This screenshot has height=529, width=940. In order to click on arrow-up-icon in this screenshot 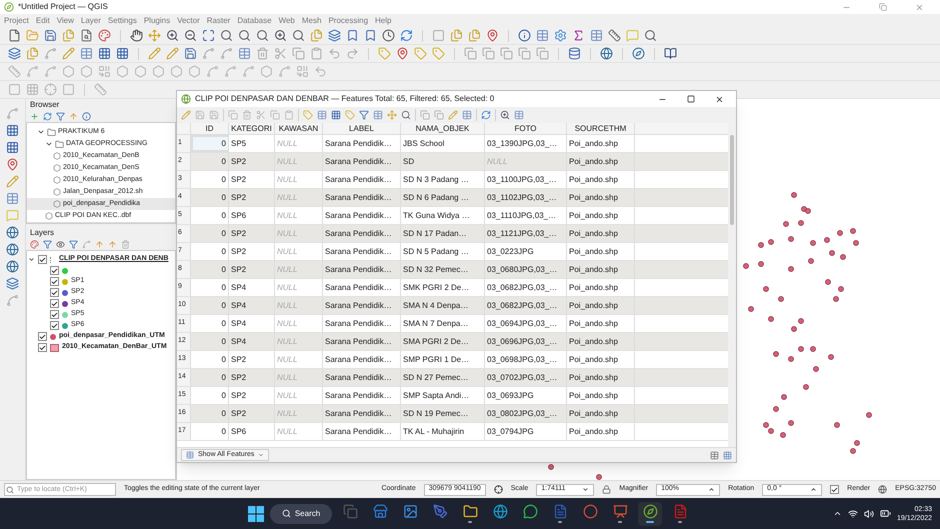, I will do `click(73, 116)`.